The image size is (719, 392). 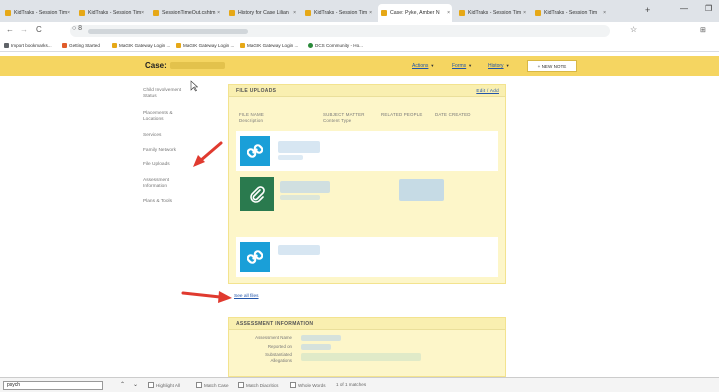 What do you see at coordinates (367, 91) in the screenshot?
I see `file-uploads-header: FILE UPLOADS Edit / Add` at bounding box center [367, 91].